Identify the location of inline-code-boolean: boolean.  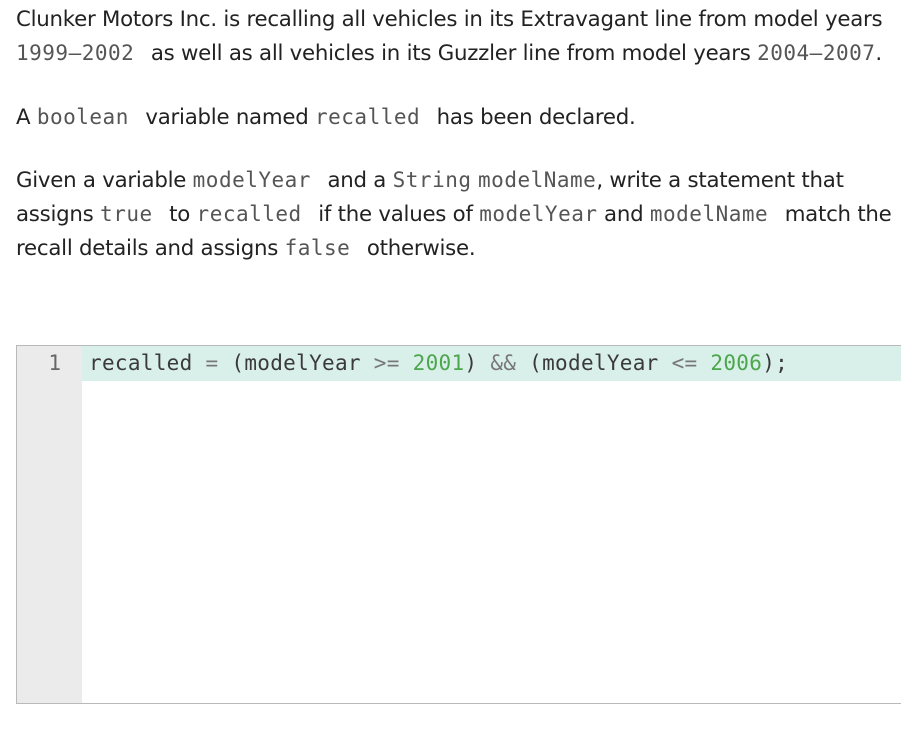
(82, 116).